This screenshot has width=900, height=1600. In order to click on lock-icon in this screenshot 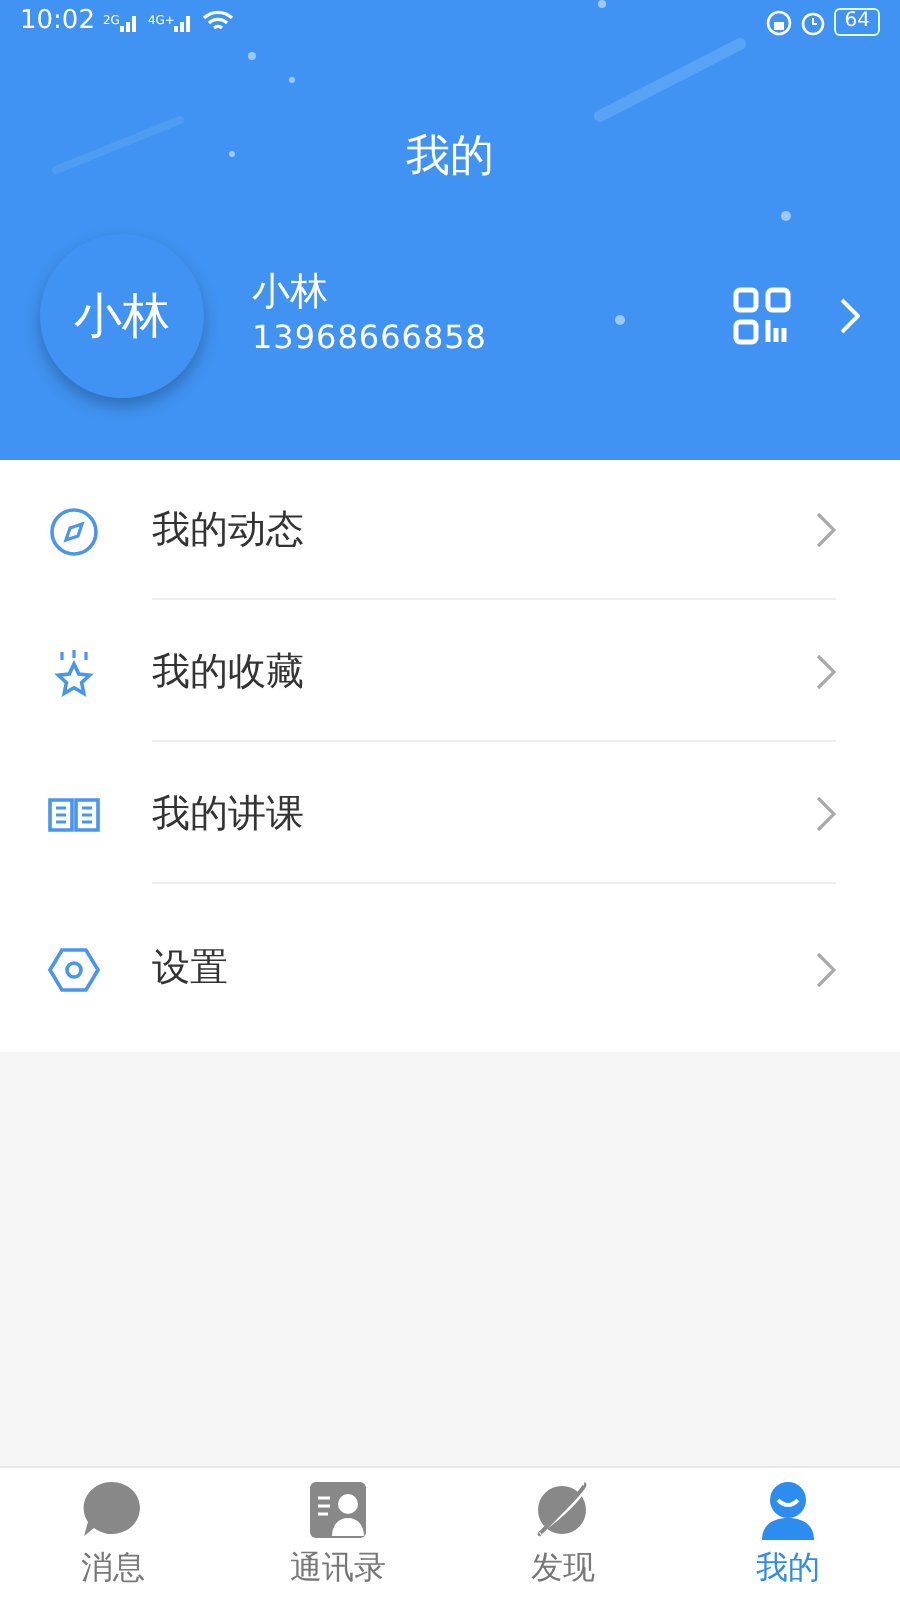, I will do `click(779, 22)`.